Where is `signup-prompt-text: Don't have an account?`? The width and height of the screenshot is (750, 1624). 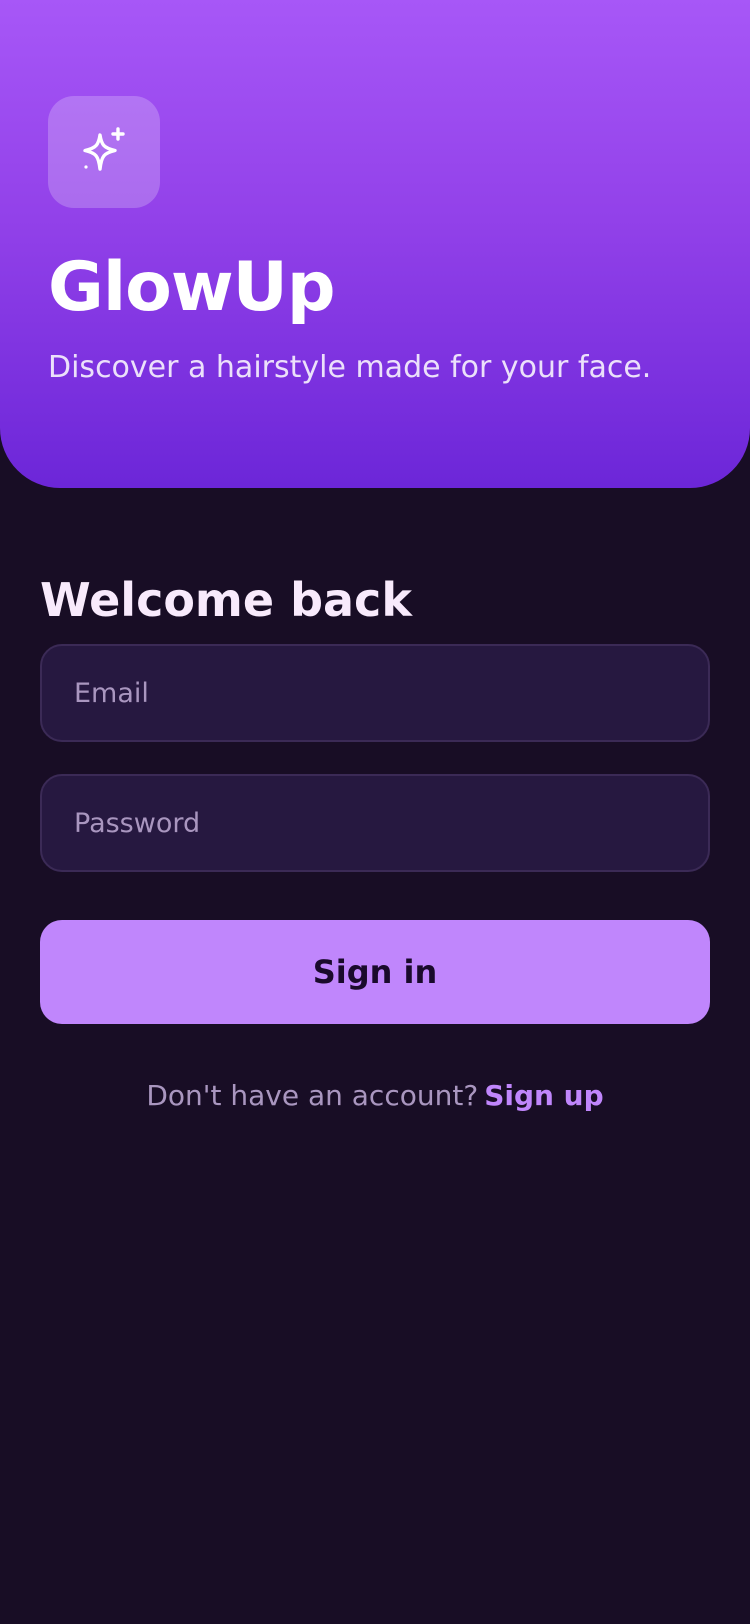
signup-prompt-text: Don't have an account? is located at coordinates (312, 1095).